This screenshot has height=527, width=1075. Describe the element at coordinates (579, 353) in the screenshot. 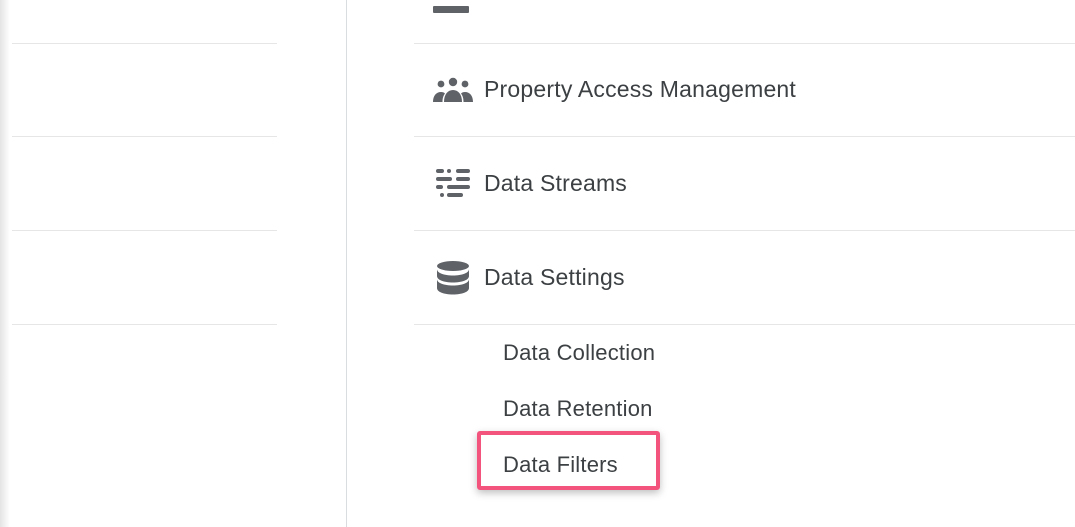

I see `submenu-item-data-collection: Data Collection` at that location.